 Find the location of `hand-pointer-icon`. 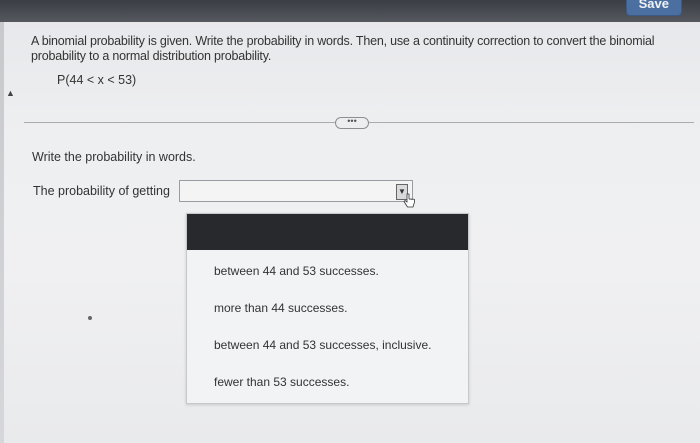

hand-pointer-icon is located at coordinates (409, 200).